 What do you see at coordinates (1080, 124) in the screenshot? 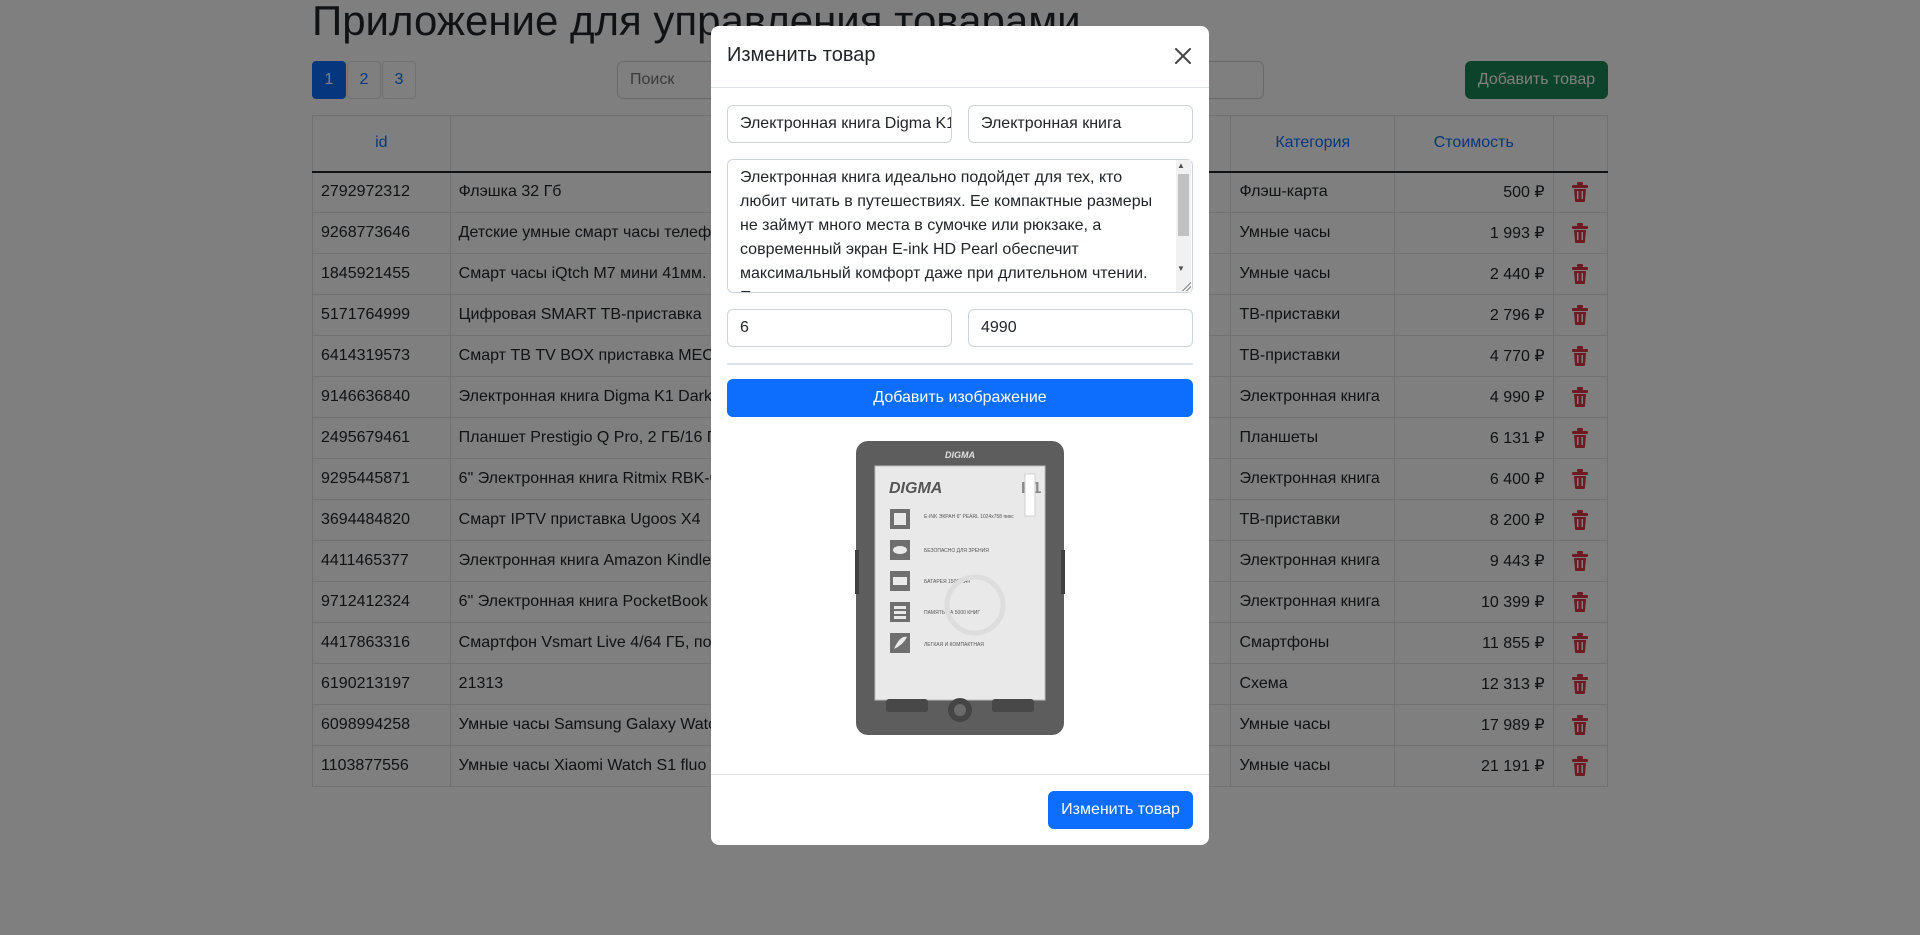
I see `product-category-field: Электронная книга` at bounding box center [1080, 124].